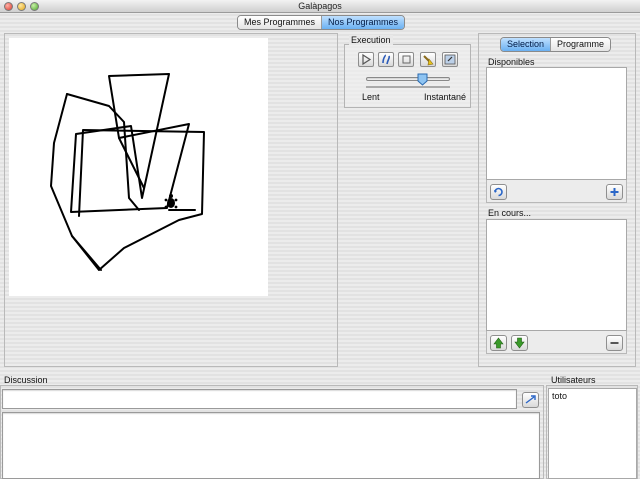 The height and width of the screenshot is (479, 640). What do you see at coordinates (445, 97) in the screenshot?
I see `speed-max-label: Instantané` at bounding box center [445, 97].